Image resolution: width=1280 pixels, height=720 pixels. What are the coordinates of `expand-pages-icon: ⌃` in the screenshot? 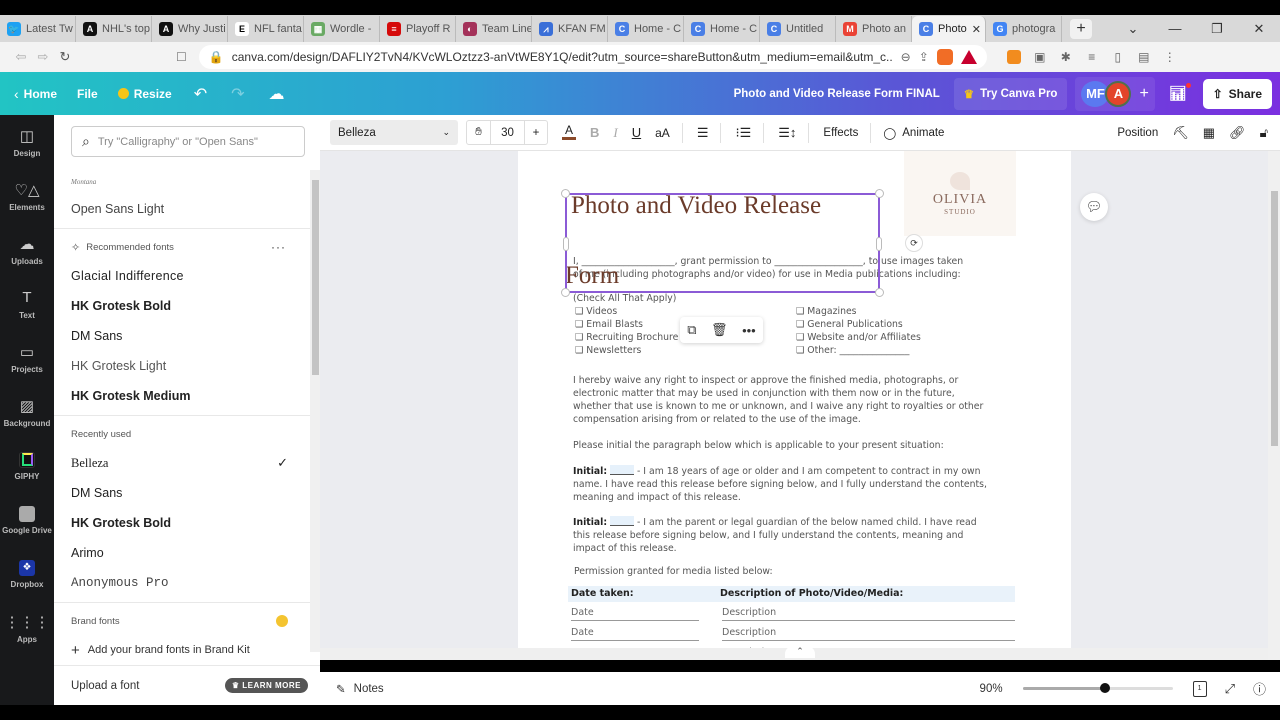 It's located at (800, 652).